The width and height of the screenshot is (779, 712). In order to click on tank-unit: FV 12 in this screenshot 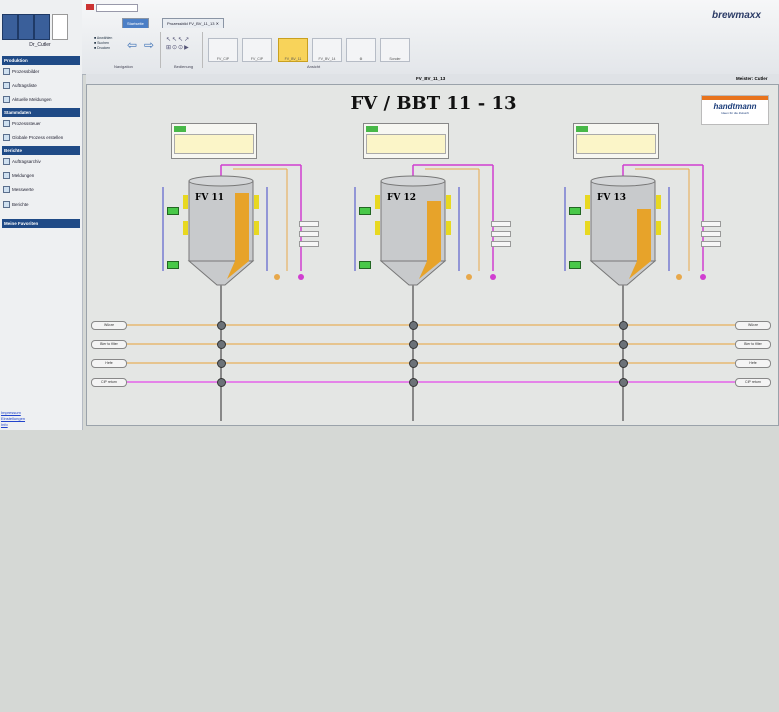, I will do `click(439, 271)`.